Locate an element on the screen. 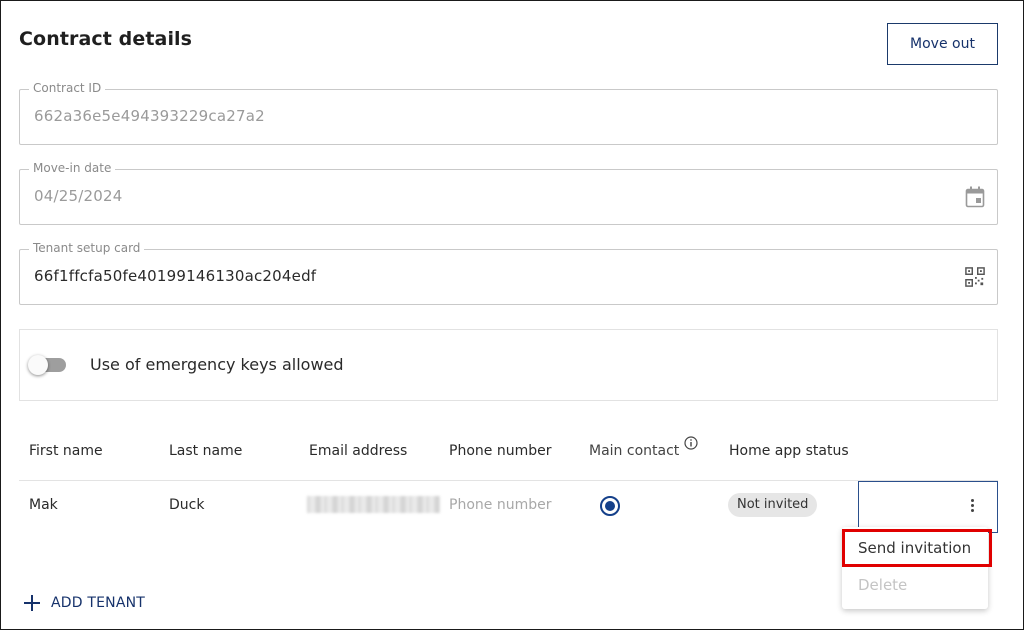 The height and width of the screenshot is (630, 1024). move-out-button: Move out is located at coordinates (942, 44).